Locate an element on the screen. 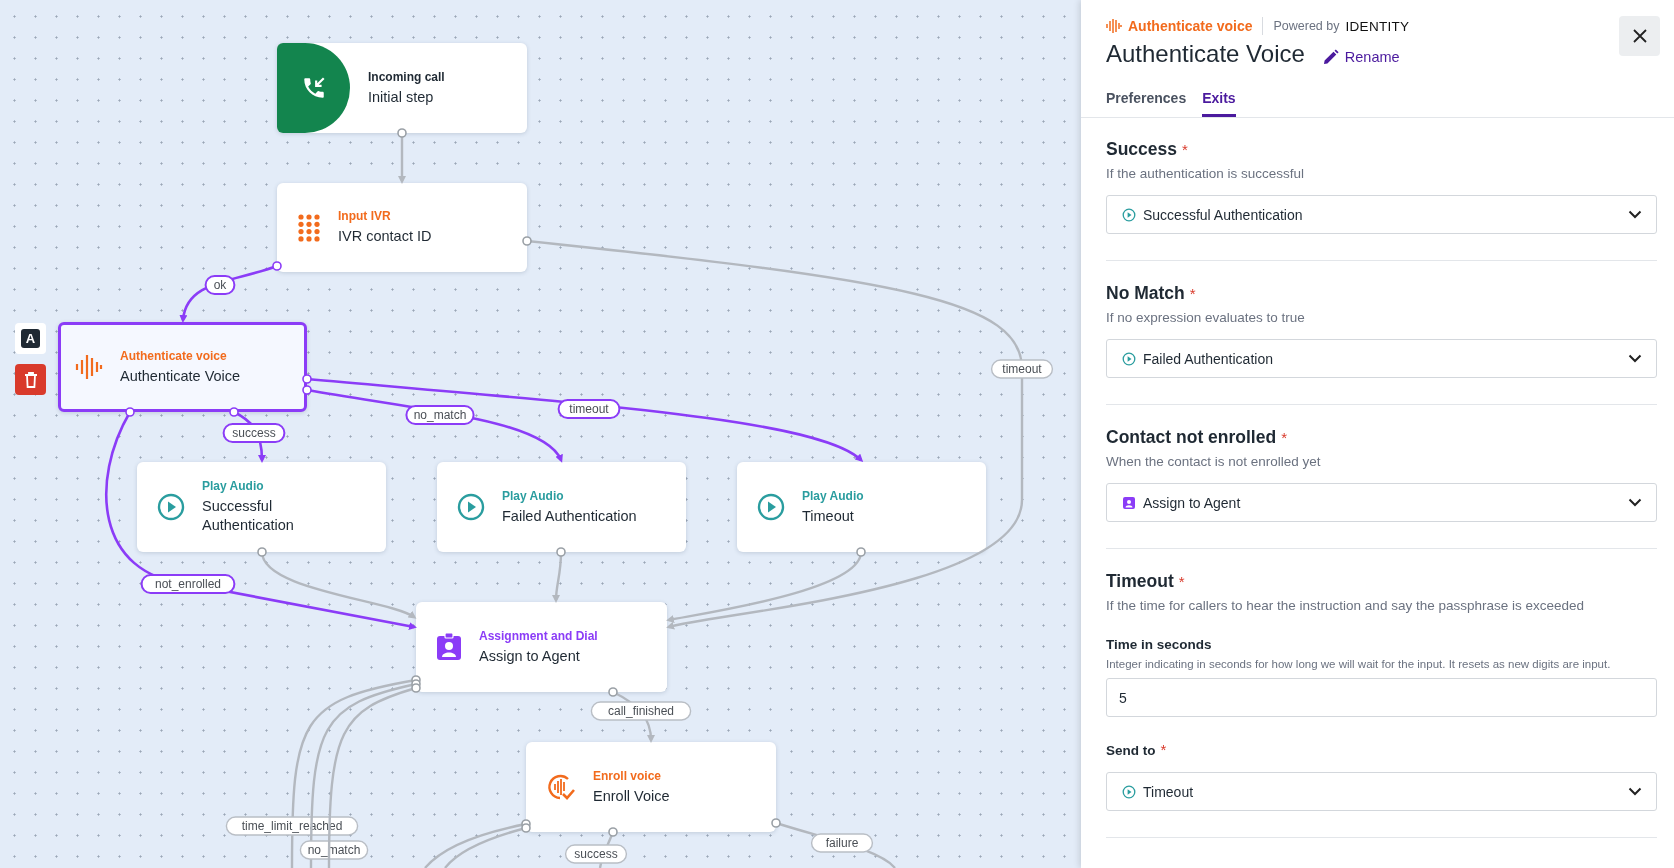 The image size is (1674, 868). exit-dropdown: Timeout is located at coordinates (1381, 791).